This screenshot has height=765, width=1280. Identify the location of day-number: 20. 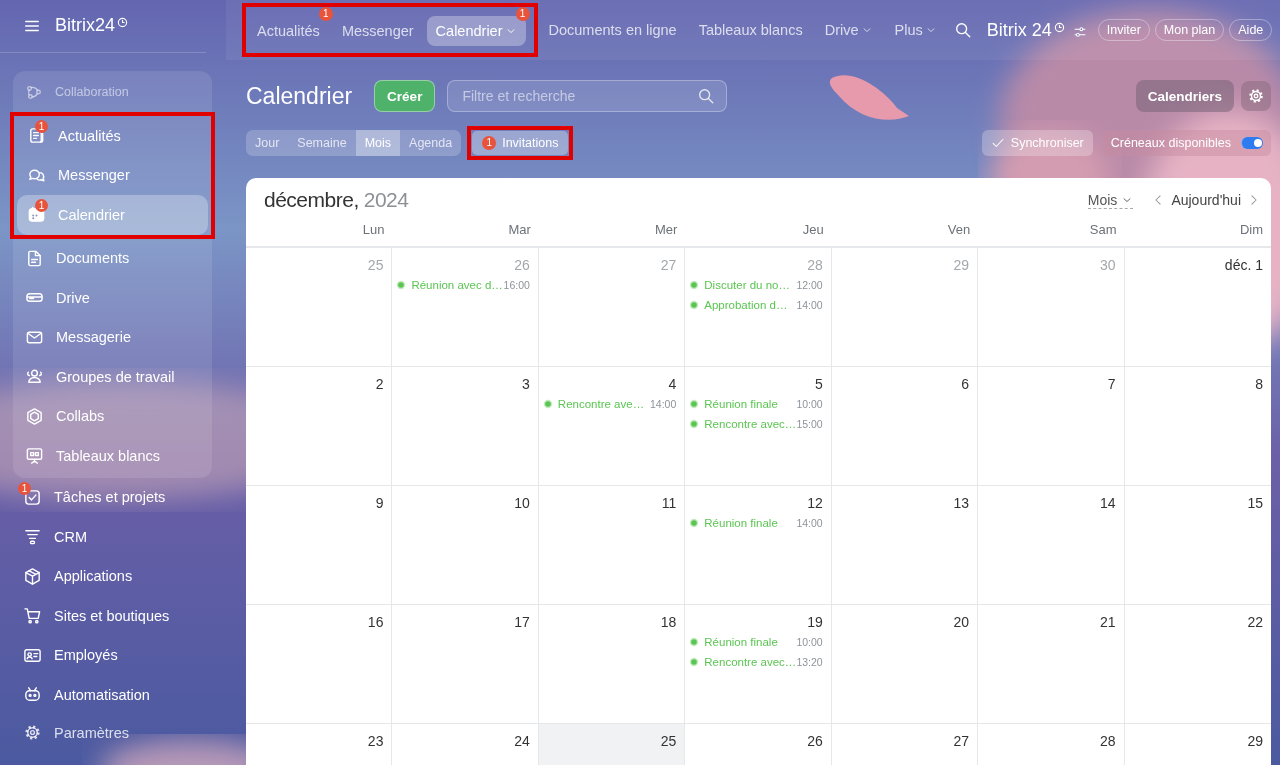
(961, 623).